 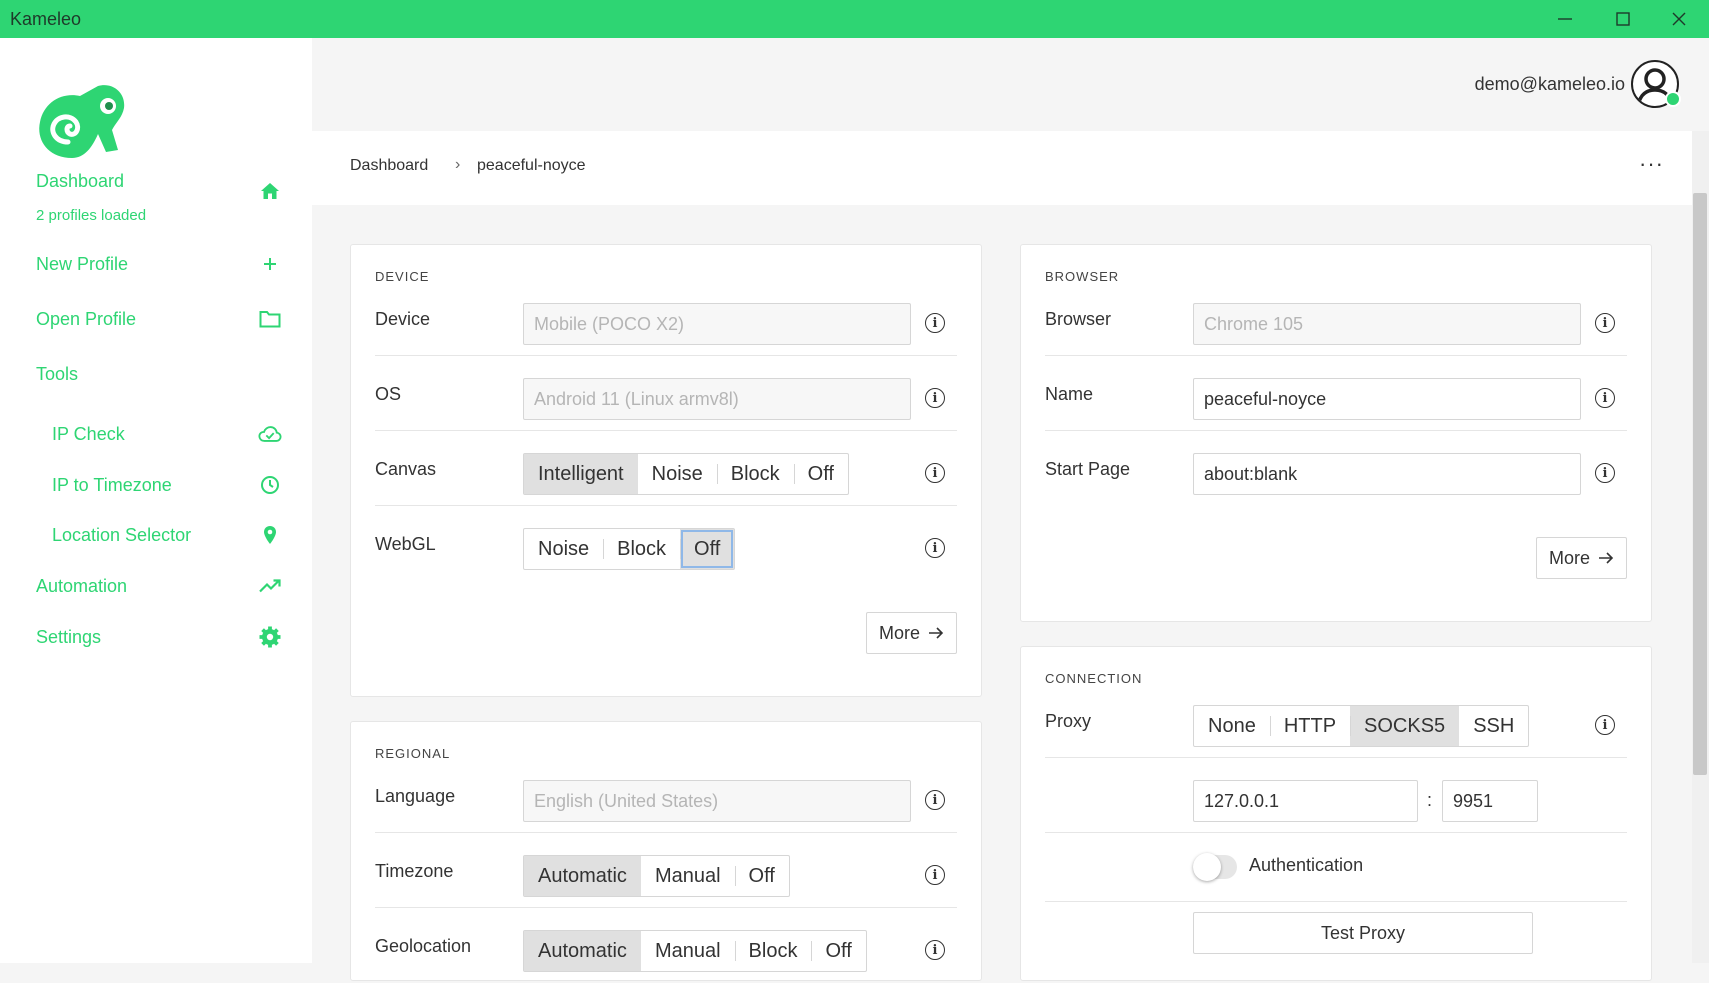 What do you see at coordinates (82, 585) in the screenshot?
I see `sidebar-item-label: Automation` at bounding box center [82, 585].